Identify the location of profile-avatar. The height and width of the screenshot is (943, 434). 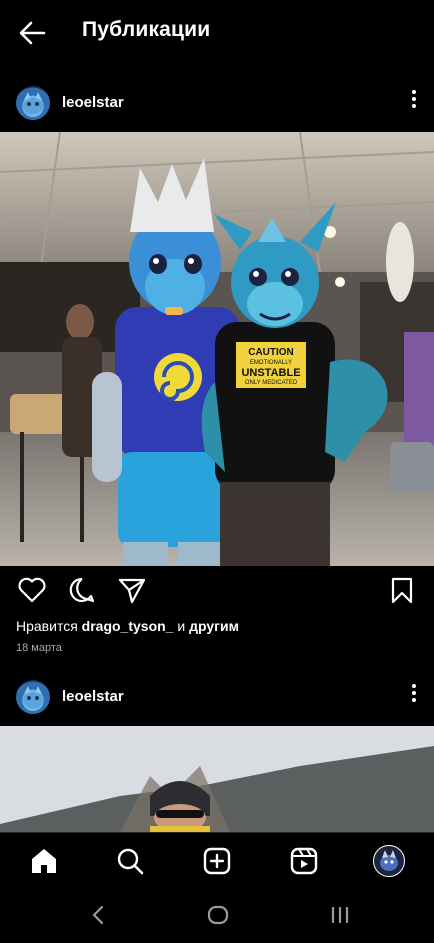
(389, 861).